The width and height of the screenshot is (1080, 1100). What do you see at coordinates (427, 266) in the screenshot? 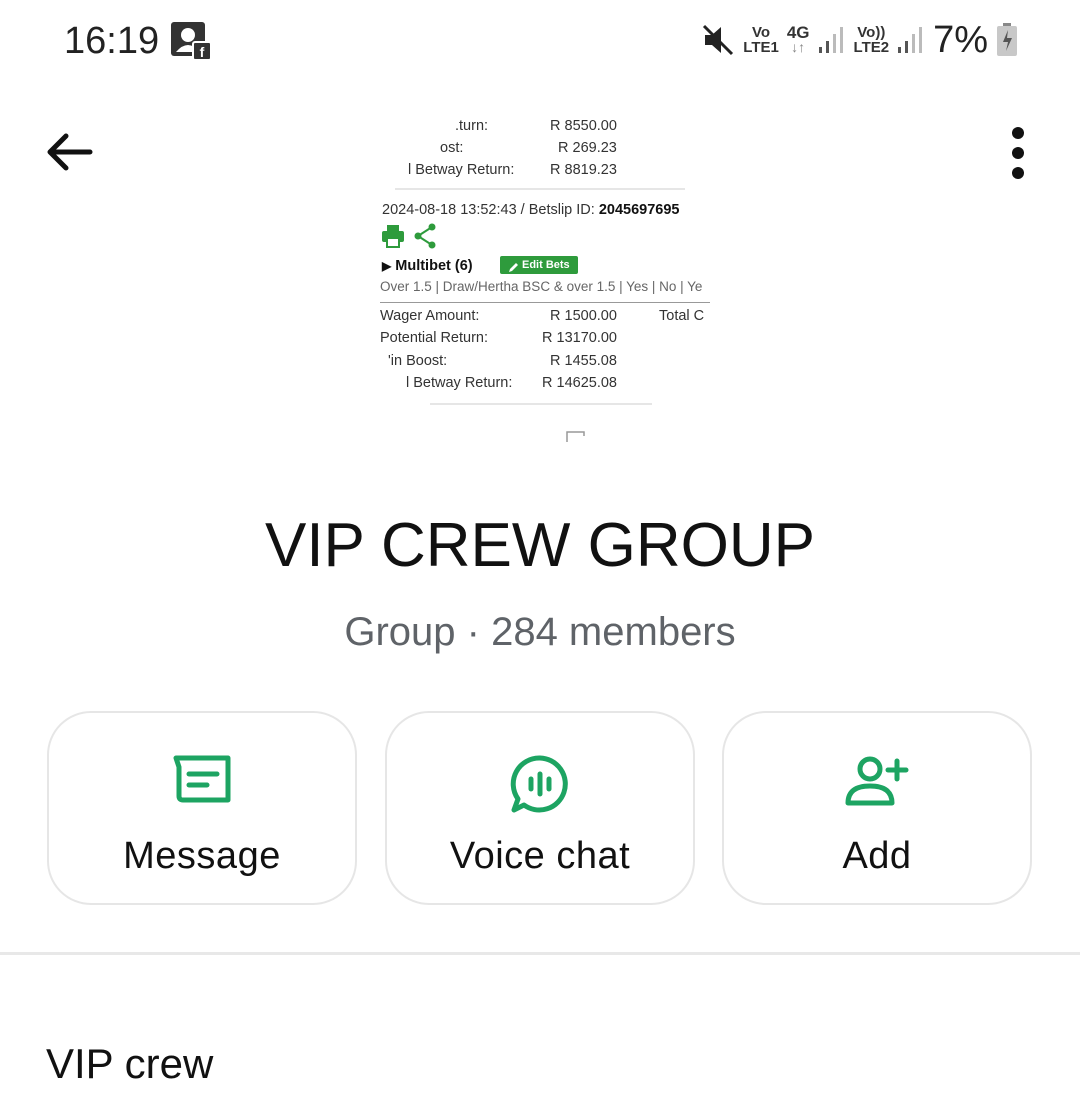
I see `multibet-label: ▶ Multibet (6)` at bounding box center [427, 266].